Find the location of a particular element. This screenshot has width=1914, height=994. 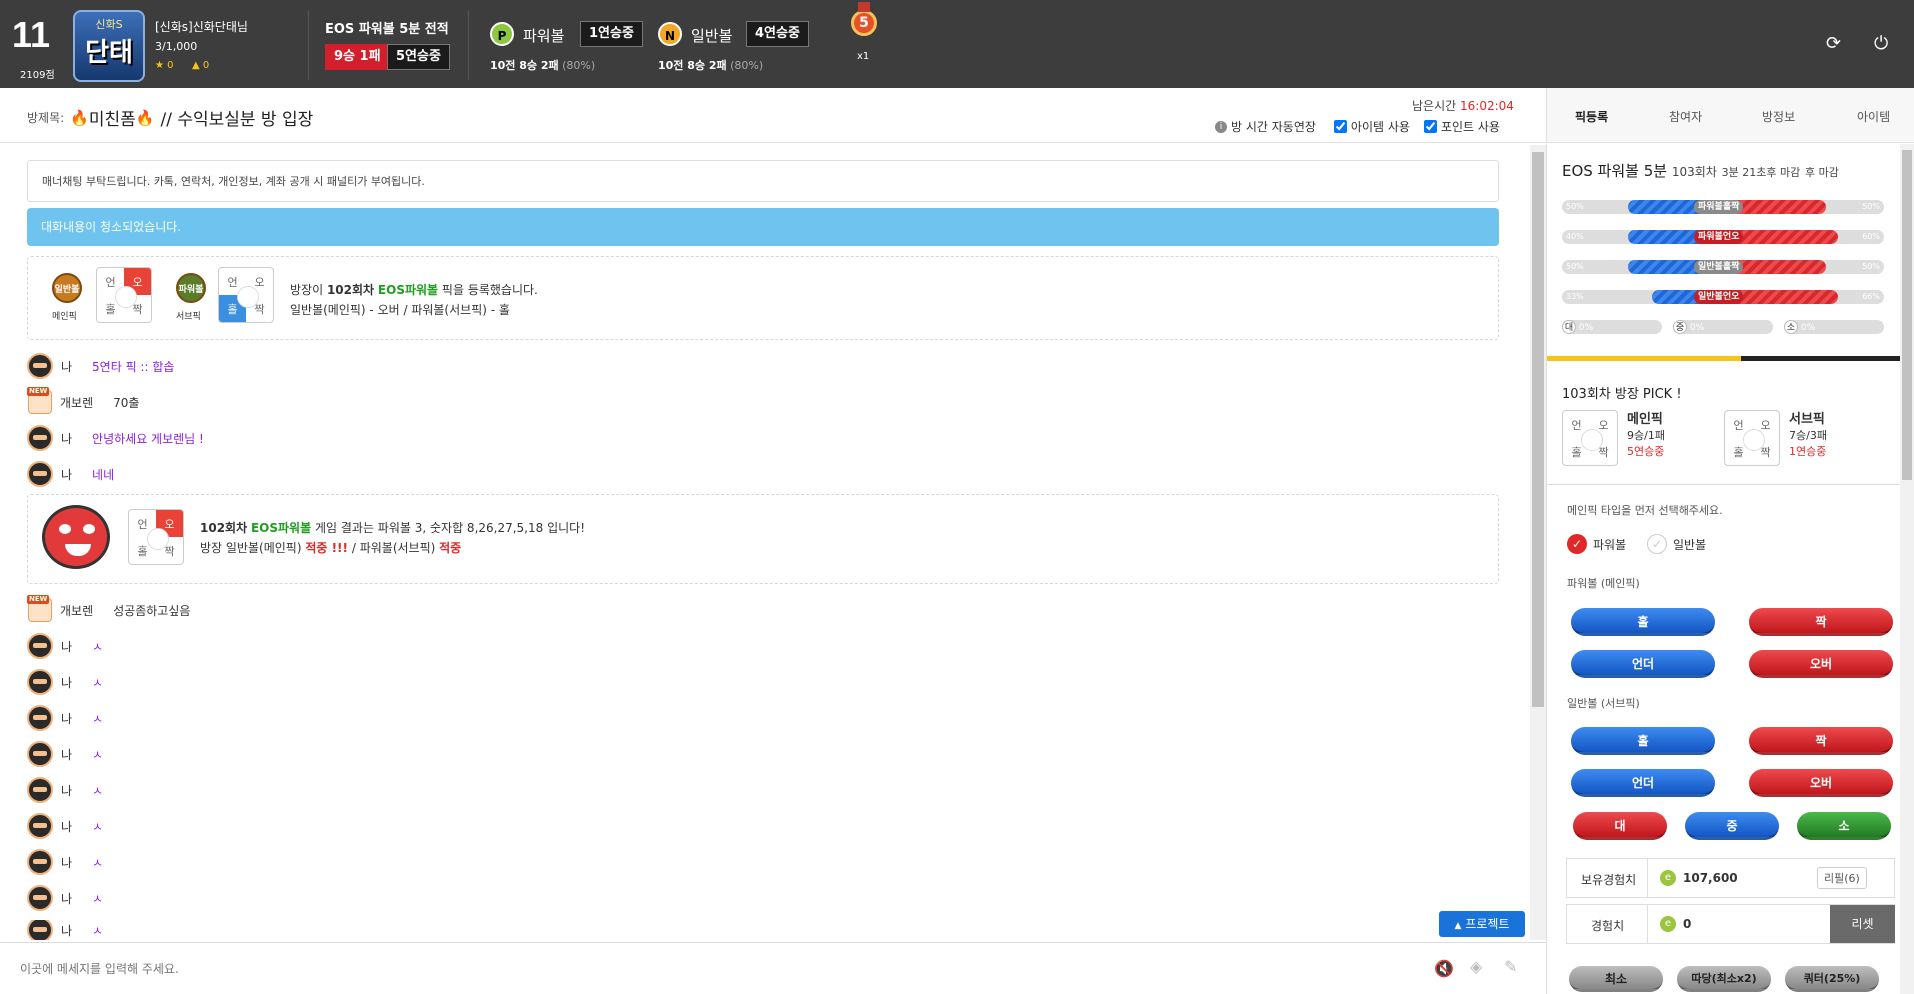

big-button: 대 is located at coordinates (1620, 826).